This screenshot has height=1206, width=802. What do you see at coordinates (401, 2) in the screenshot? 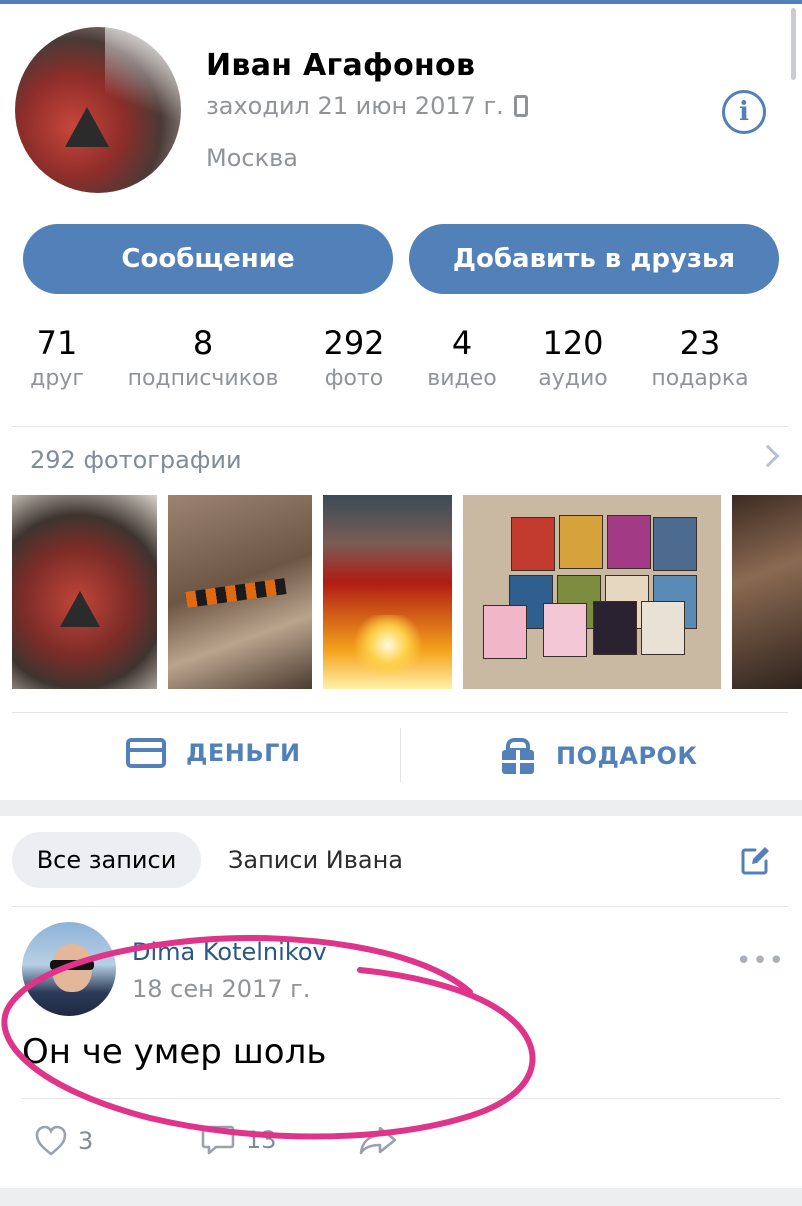
I see `top-accent-line` at bounding box center [401, 2].